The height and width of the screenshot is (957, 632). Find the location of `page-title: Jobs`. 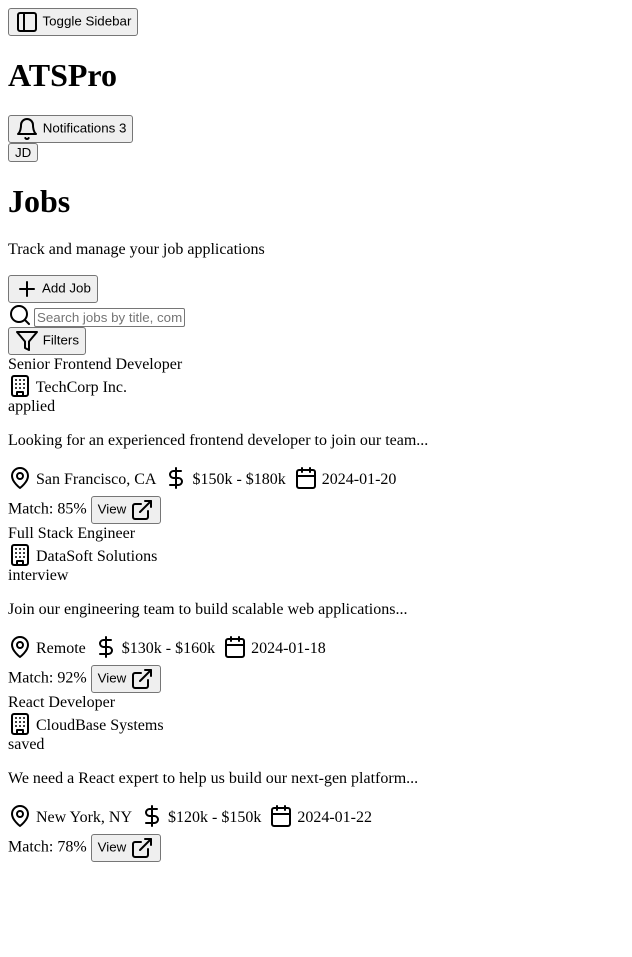

page-title: Jobs is located at coordinates (39, 201).